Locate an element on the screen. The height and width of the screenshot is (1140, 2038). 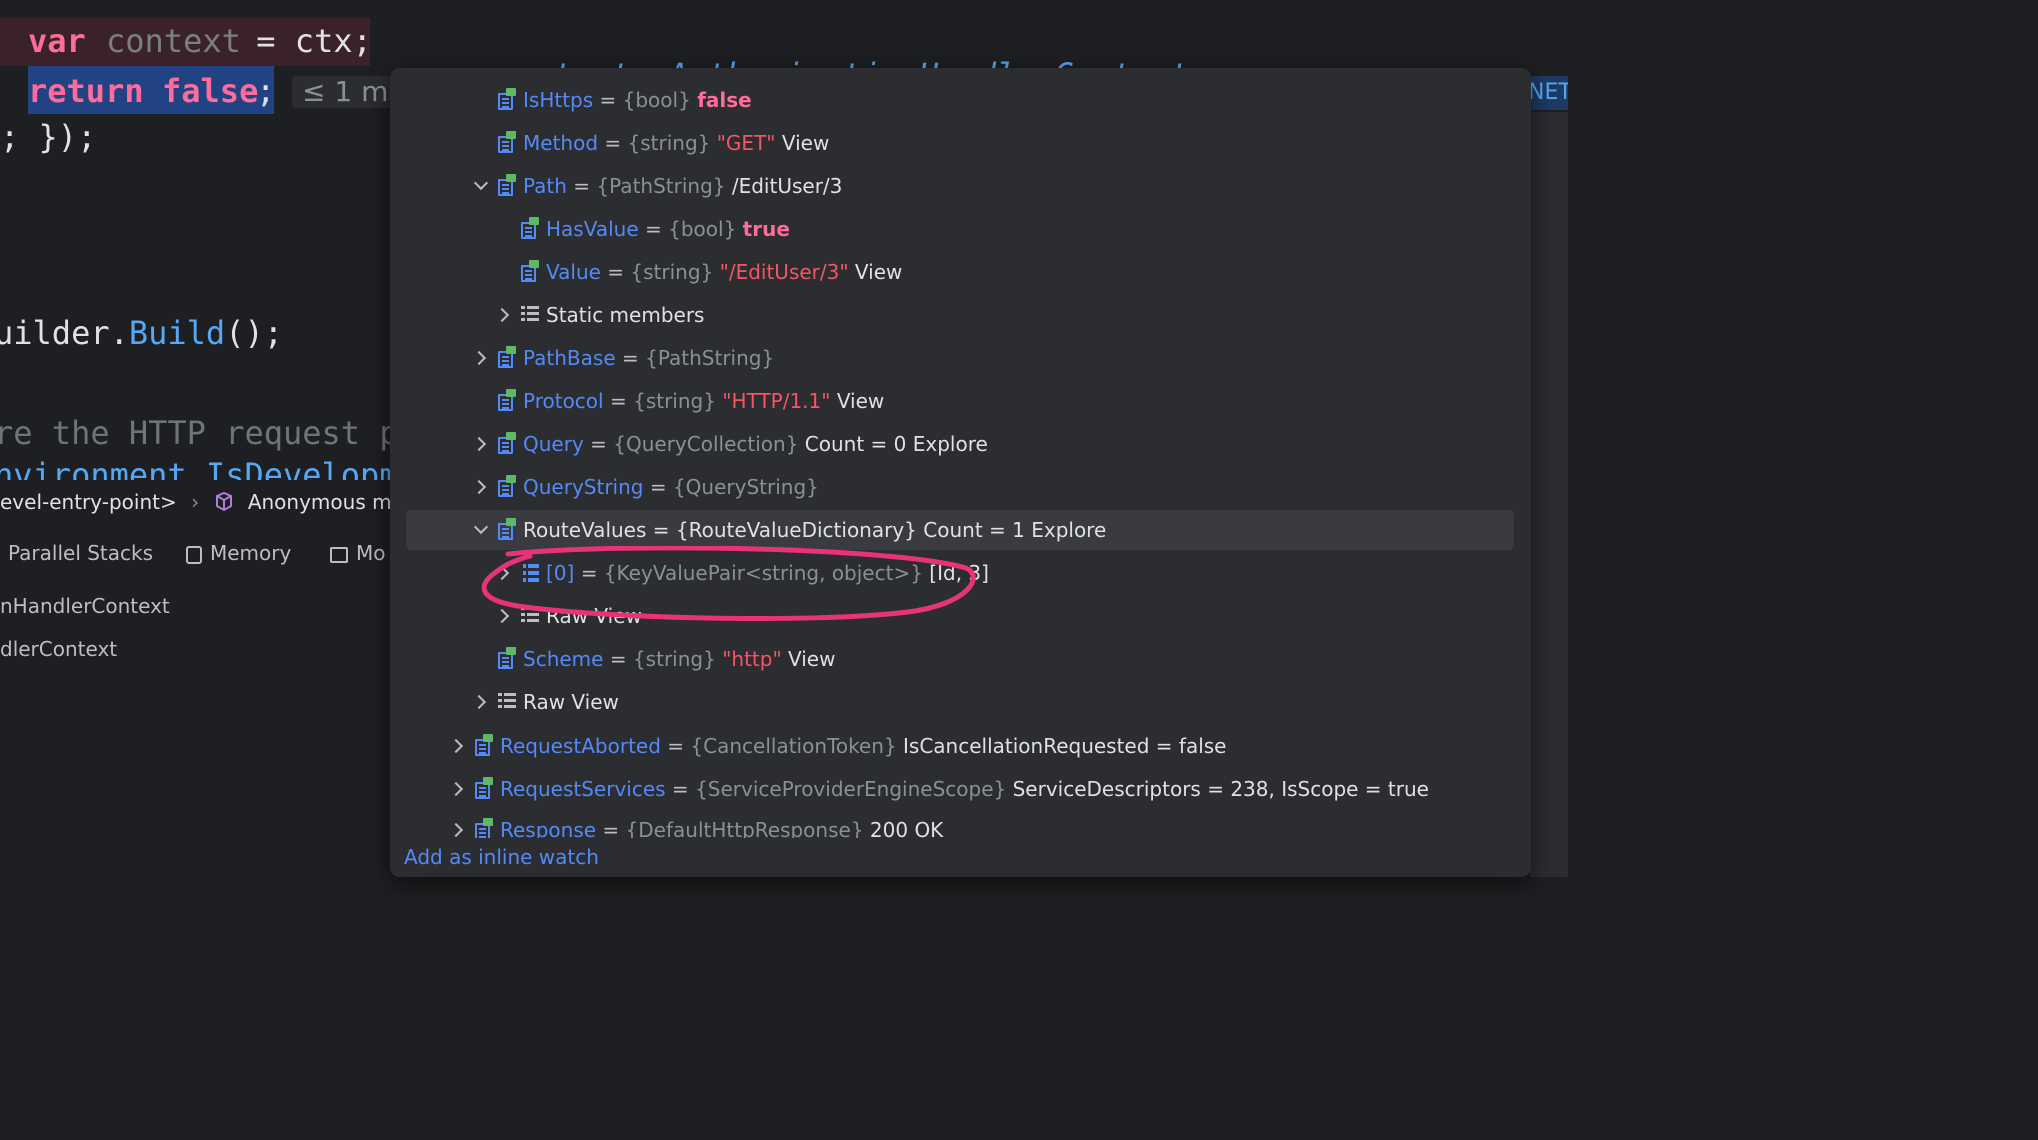
tree-row-raw-view: Raw View is located at coordinates (960, 702).